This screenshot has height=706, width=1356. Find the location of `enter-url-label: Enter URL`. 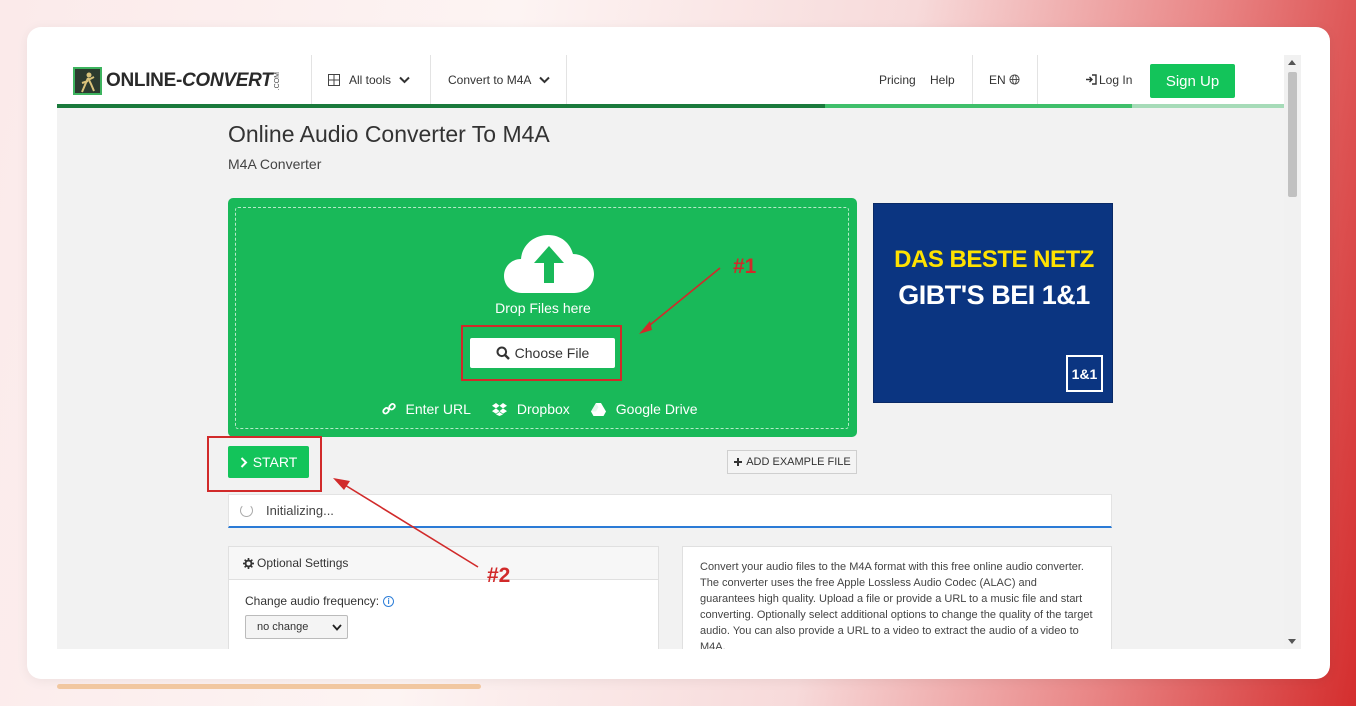

enter-url-label: Enter URL is located at coordinates (438, 409).